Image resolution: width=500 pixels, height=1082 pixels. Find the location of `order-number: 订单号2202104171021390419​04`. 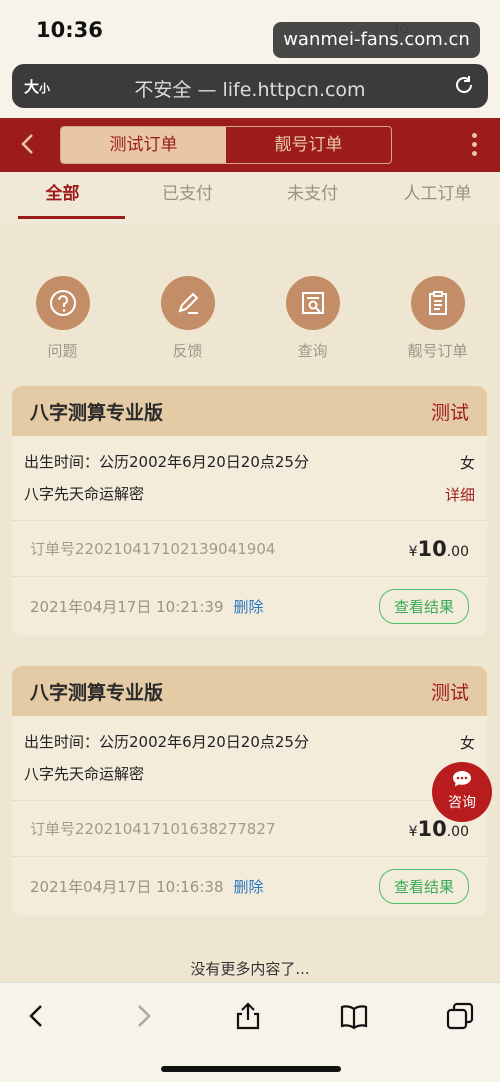

order-number: 订单号2202104171021390419​04 is located at coordinates (153, 549).